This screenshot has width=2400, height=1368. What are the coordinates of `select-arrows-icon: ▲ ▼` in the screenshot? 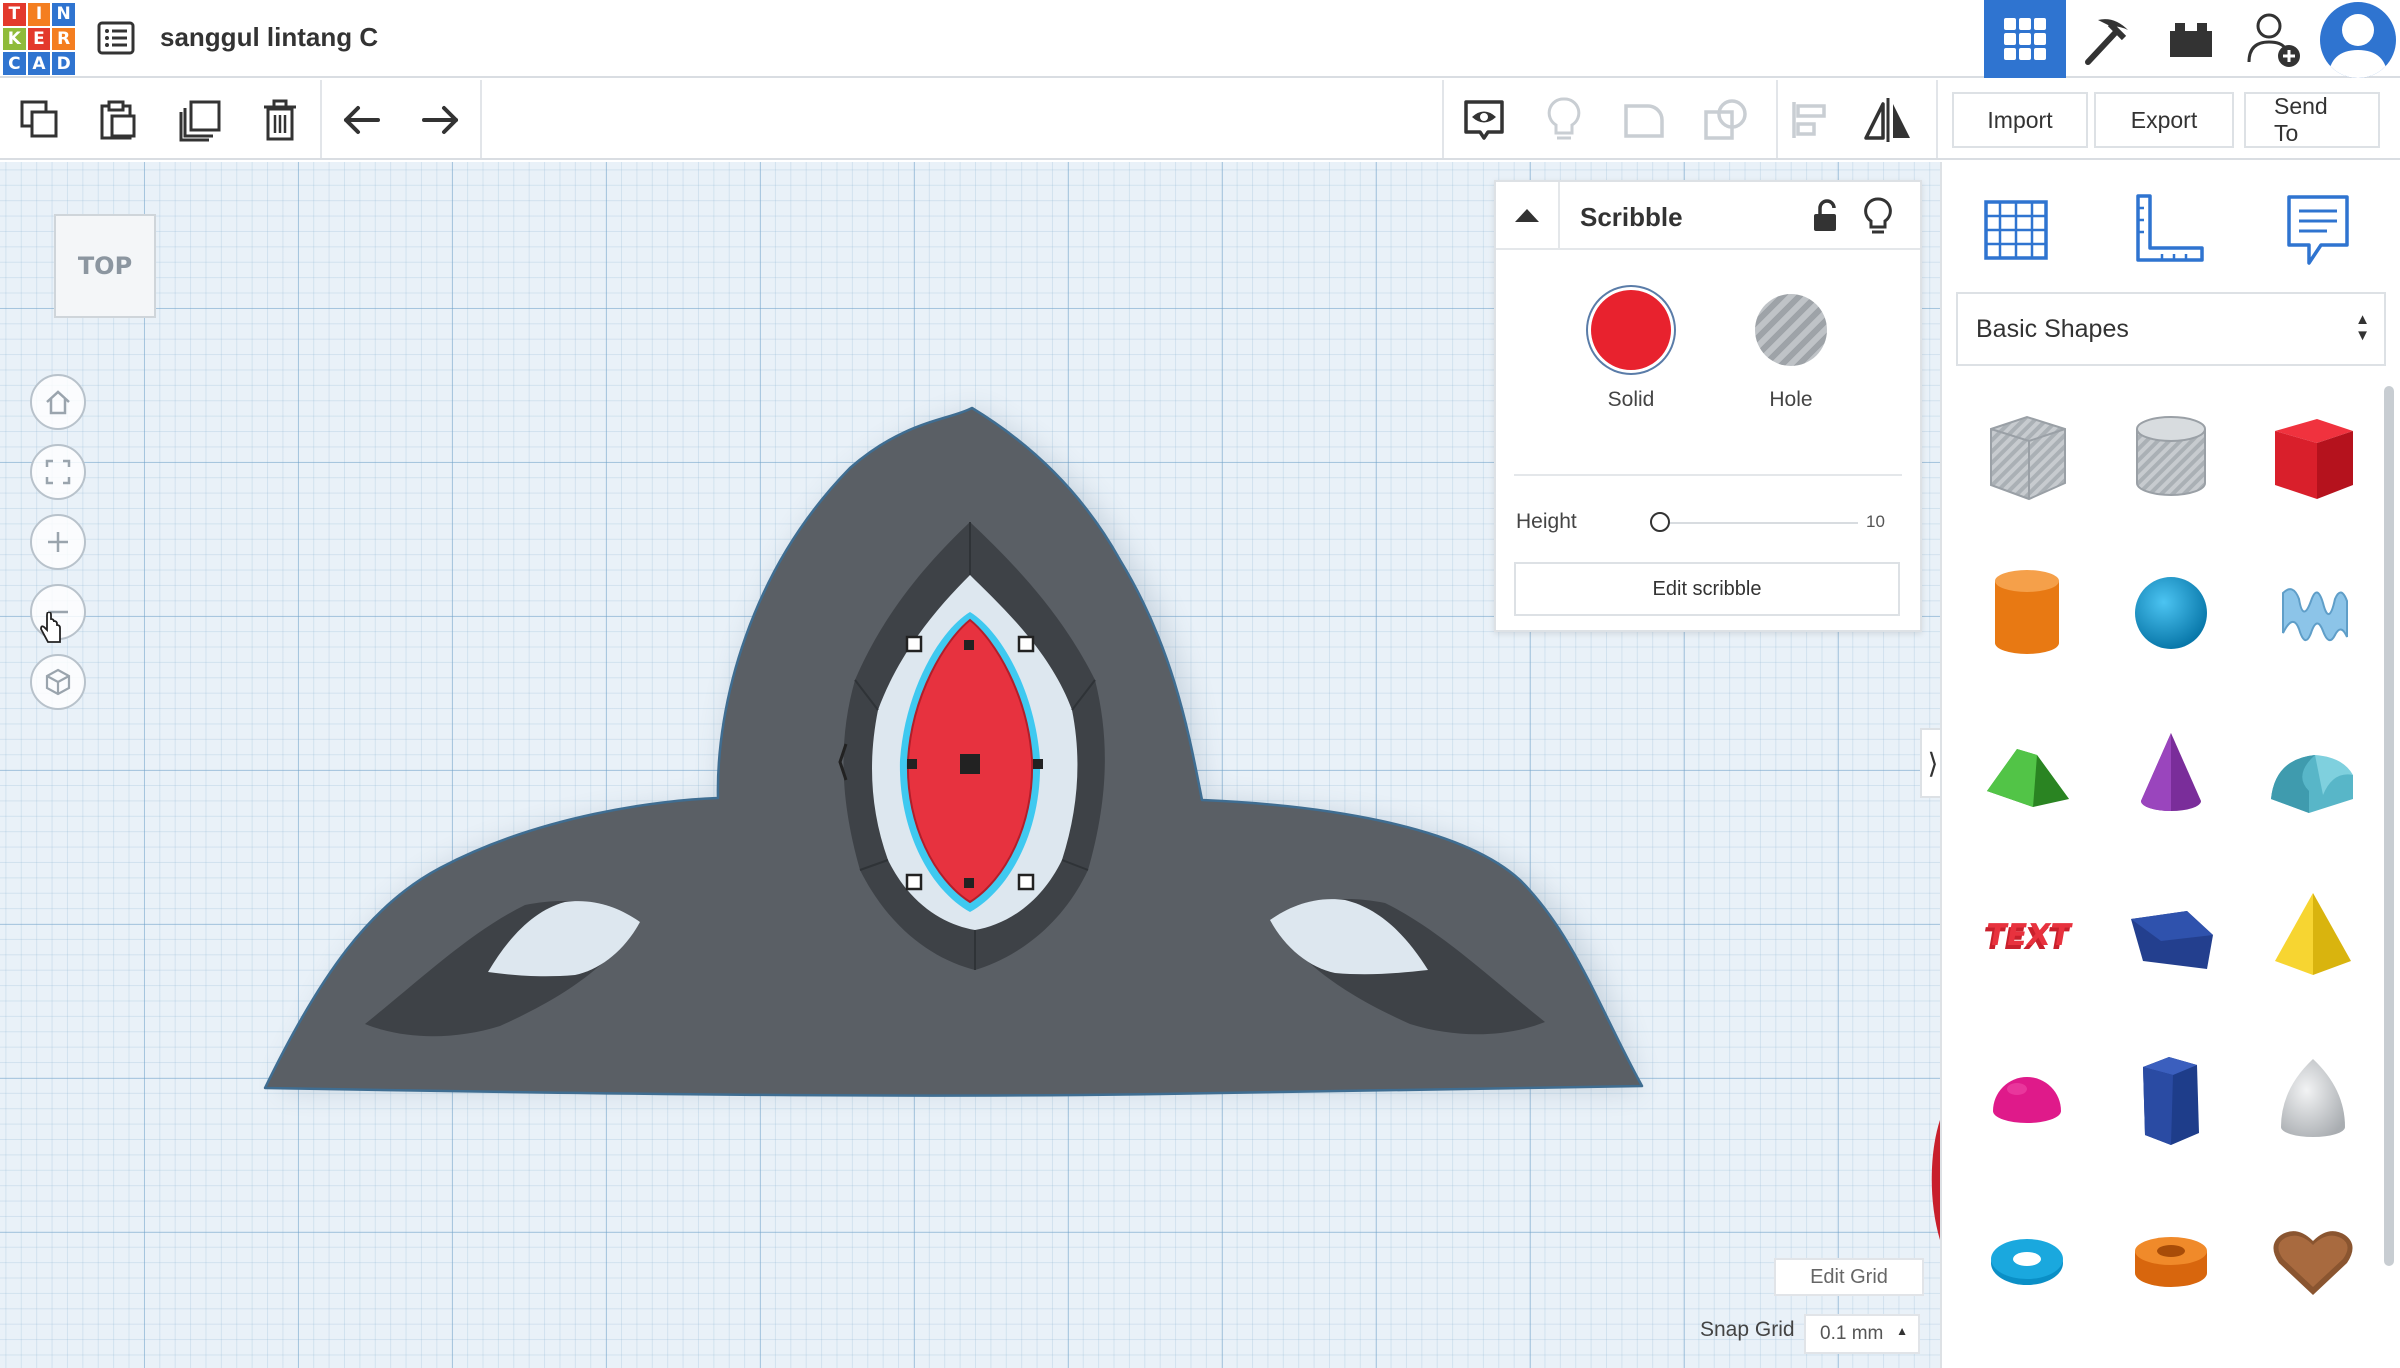 It's located at (2362, 327).